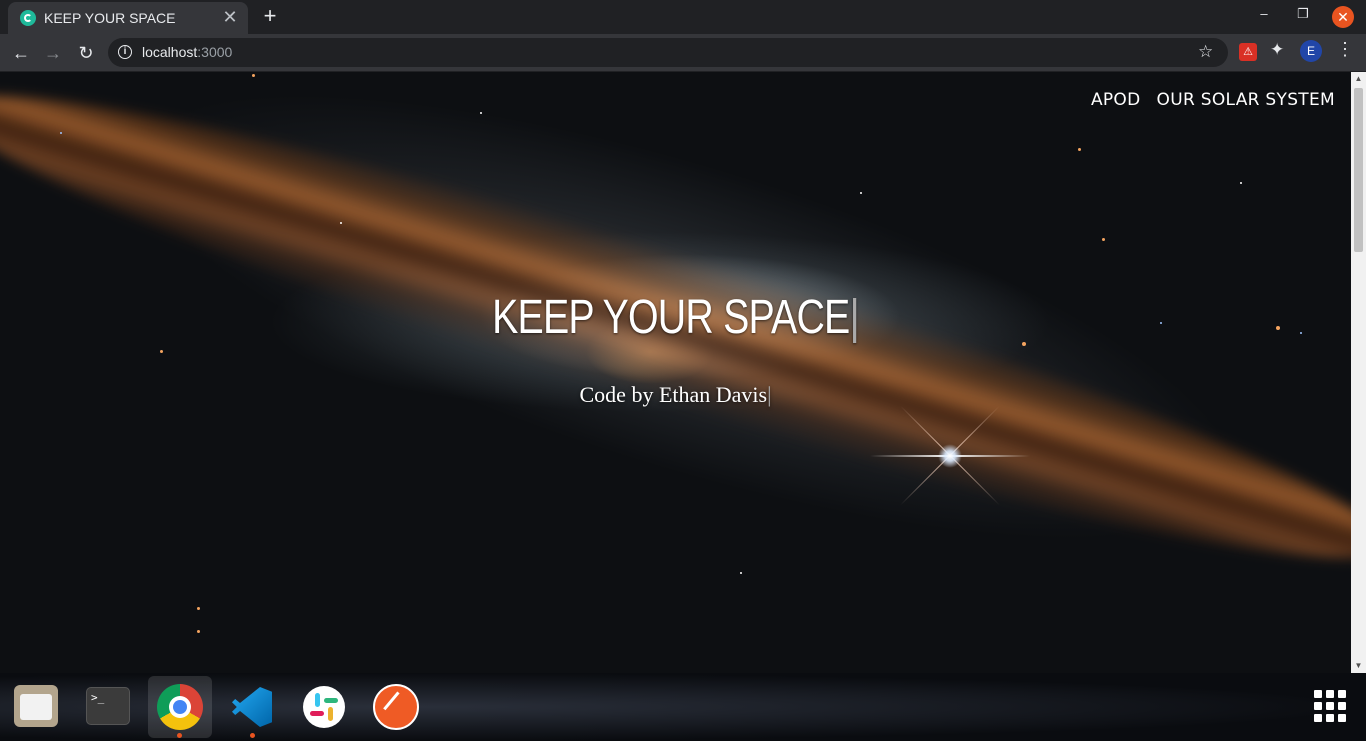 Image resolution: width=1366 pixels, height=741 pixels. I want to click on reload-icon: ↻, so click(86, 53).